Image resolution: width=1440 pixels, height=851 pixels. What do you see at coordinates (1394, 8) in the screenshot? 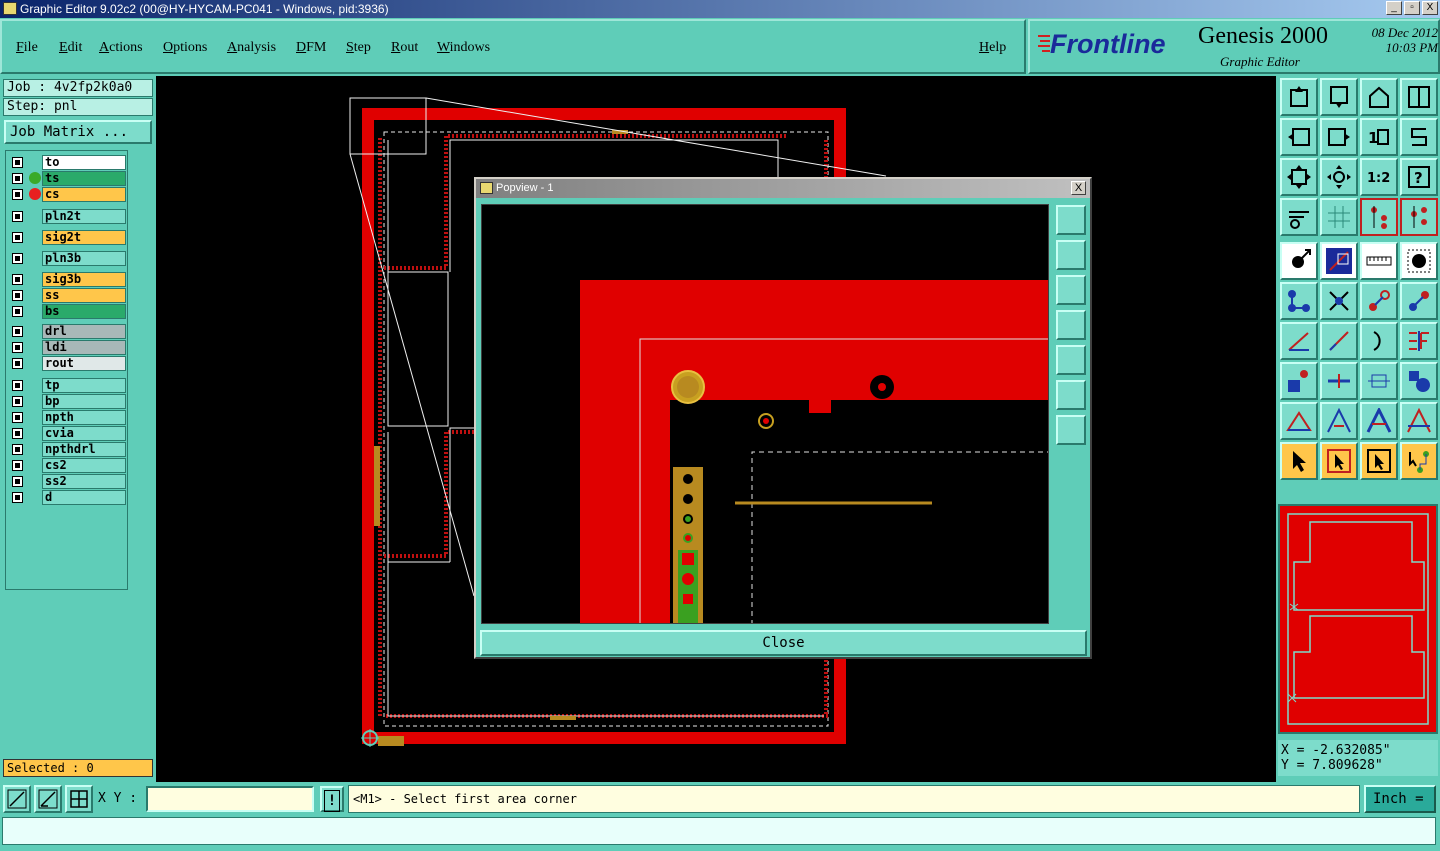
I see `minimize-button: _` at bounding box center [1394, 8].